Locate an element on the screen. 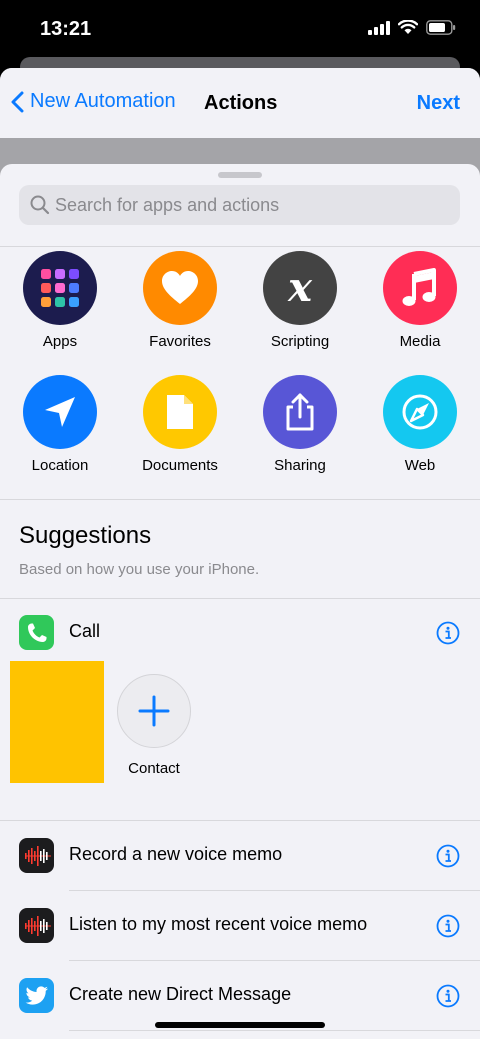 This screenshot has width=480, height=1039. suggestion-listen-voice-memo: Listen to my most recent voice memo is located at coordinates (240, 926).